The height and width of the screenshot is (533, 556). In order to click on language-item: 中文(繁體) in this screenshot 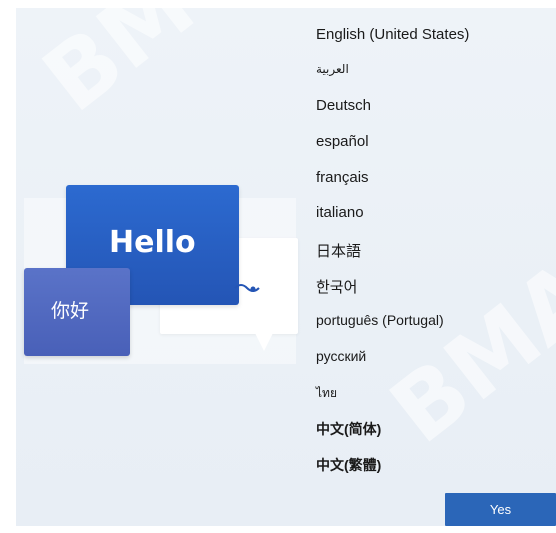, I will do `click(348, 465)`.